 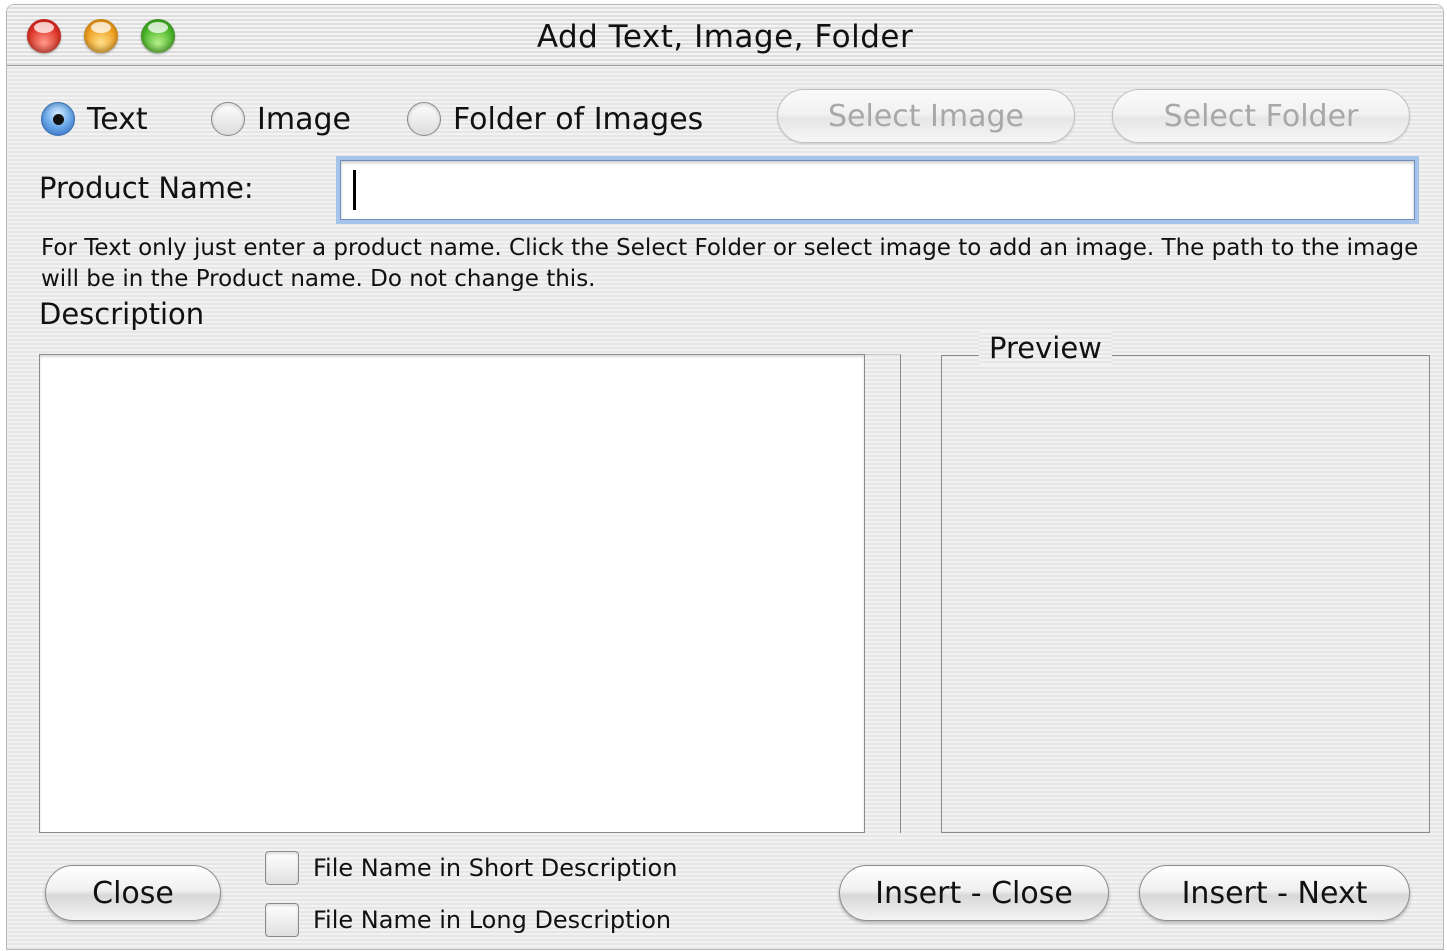 What do you see at coordinates (146, 188) in the screenshot?
I see `product-name-label: Product Name:` at bounding box center [146, 188].